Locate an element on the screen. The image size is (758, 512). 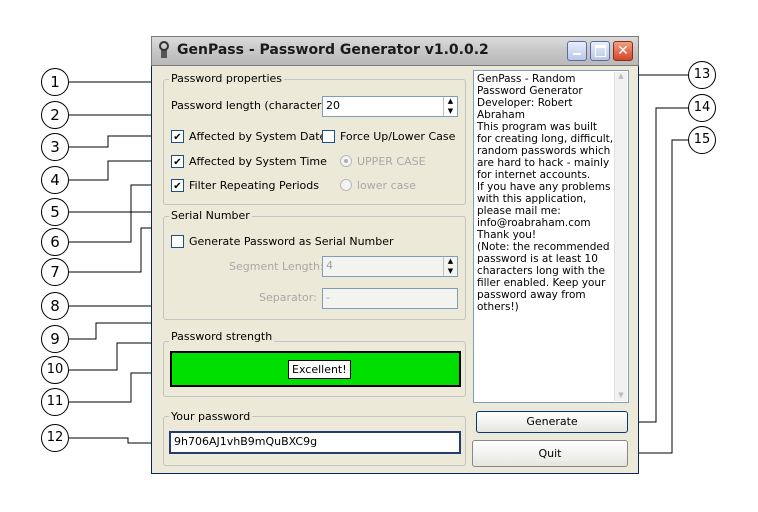
app-icon is located at coordinates (164, 49).